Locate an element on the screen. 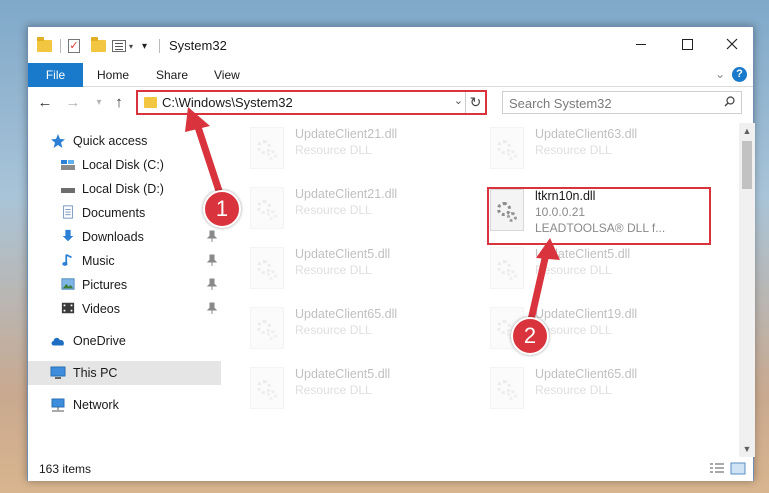 The width and height of the screenshot is (769, 493). tab-home: Home is located at coordinates (113, 75).